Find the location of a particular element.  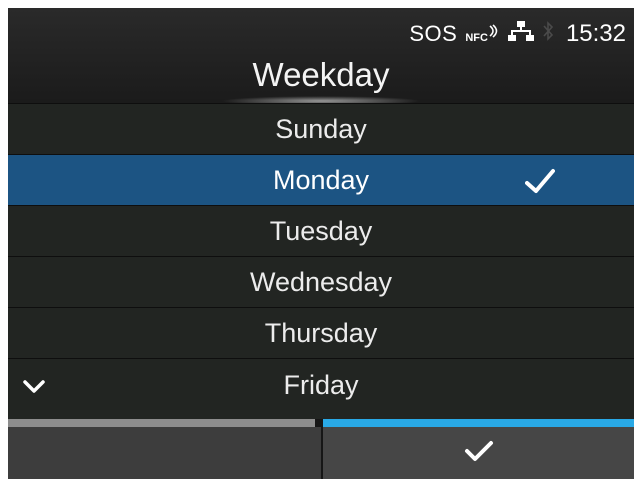

list-item-label: Monday is located at coordinates (321, 179).